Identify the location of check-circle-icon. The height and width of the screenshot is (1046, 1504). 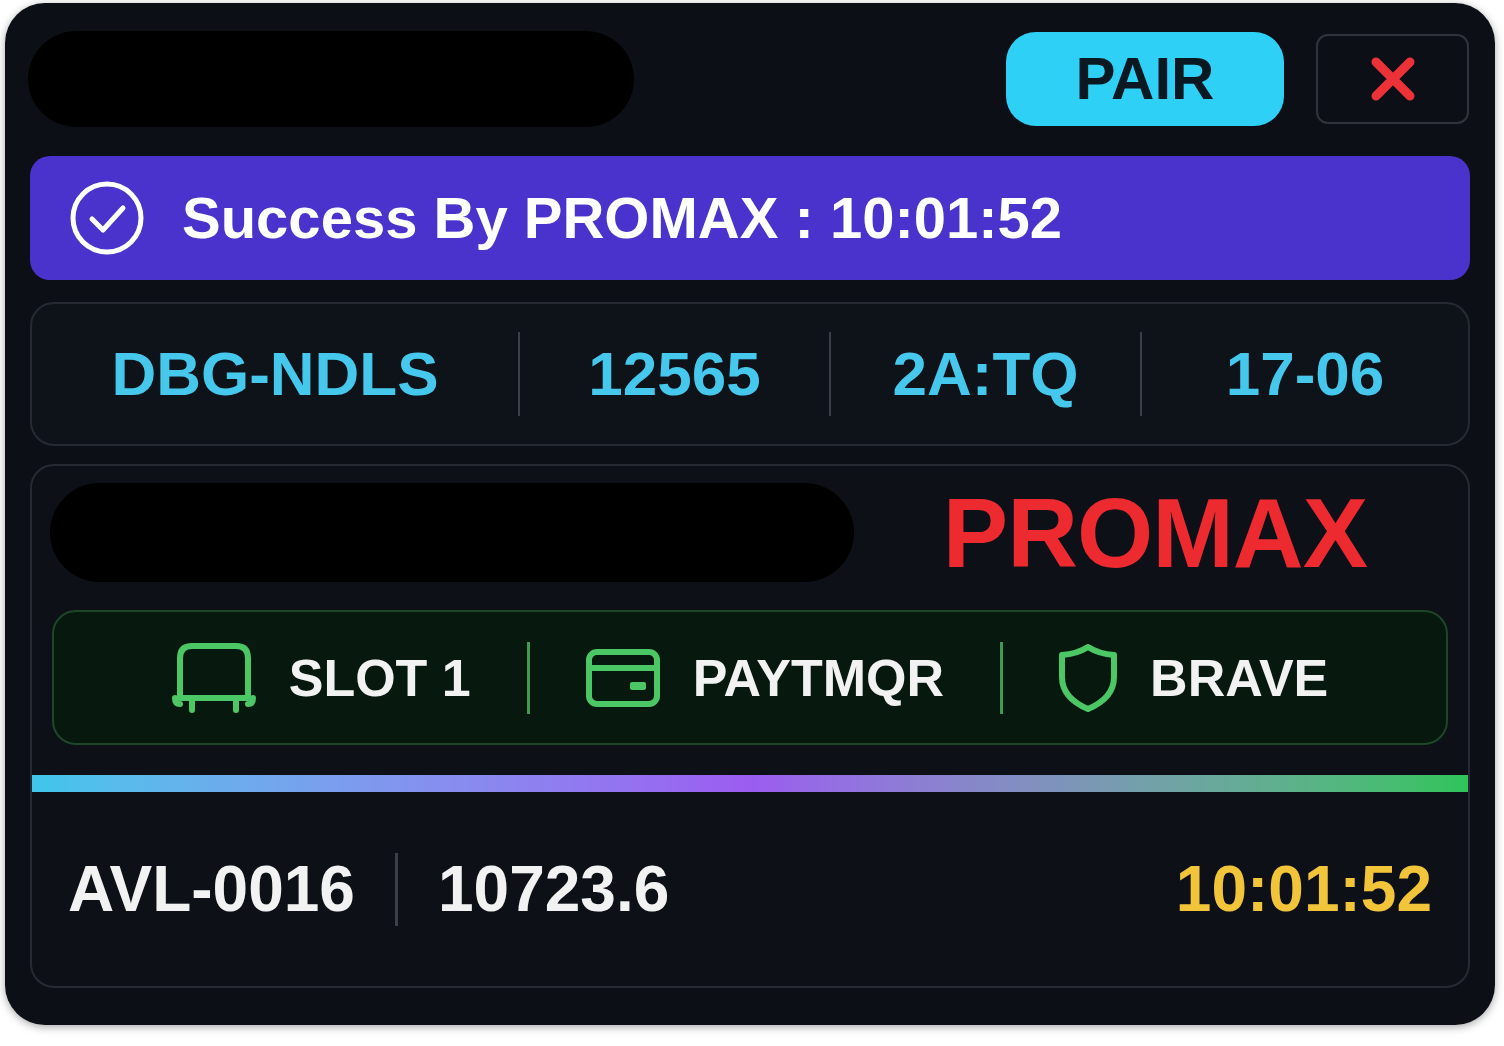
(107, 218).